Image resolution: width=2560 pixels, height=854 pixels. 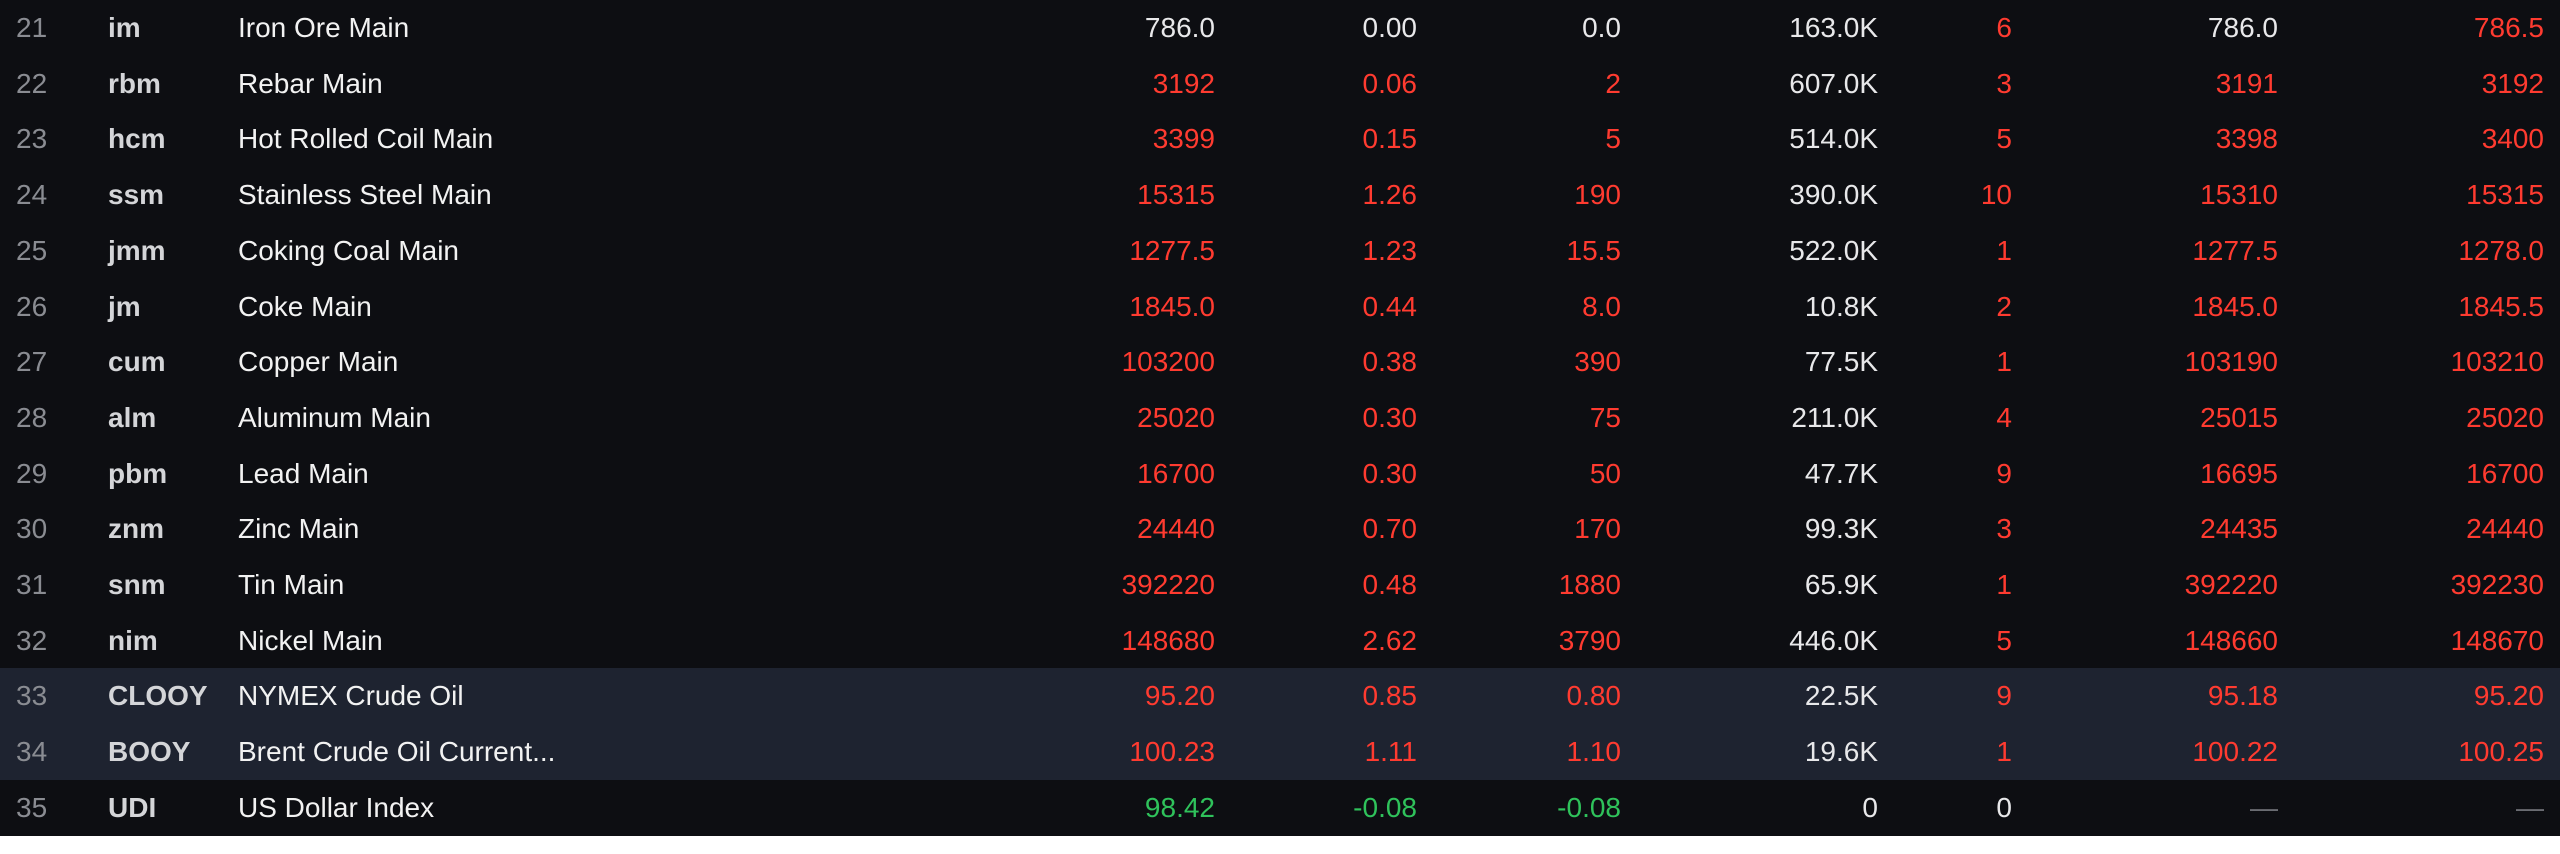 What do you see at coordinates (149, 752) in the screenshot?
I see `symbol-code: BOOY` at bounding box center [149, 752].